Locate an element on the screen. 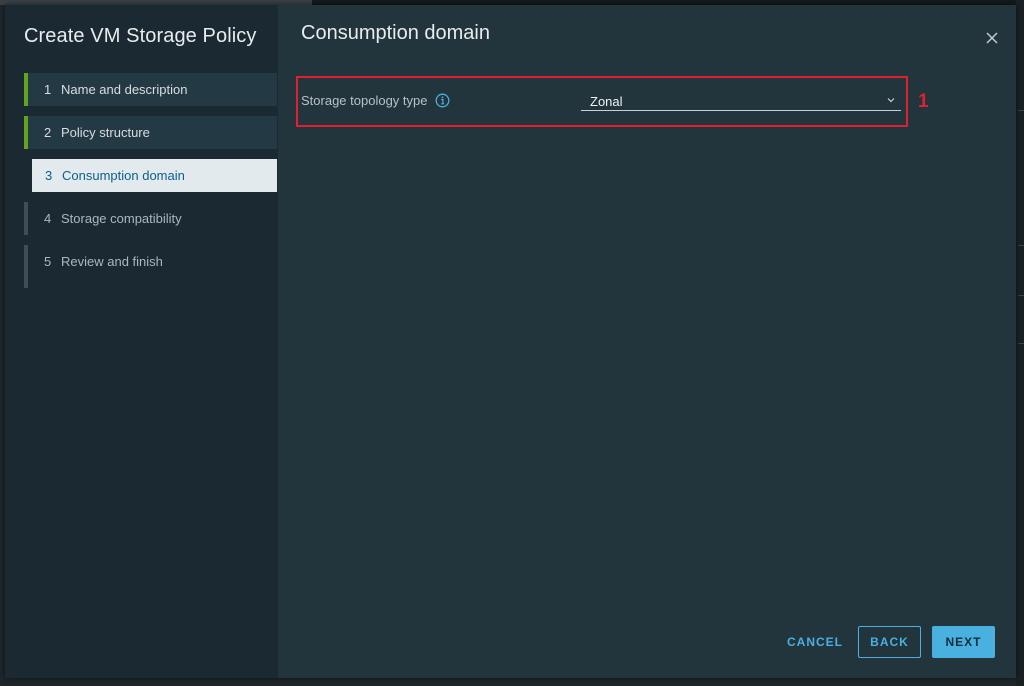 Image resolution: width=1024 pixels, height=686 pixels. storage-topology-label-text: Storage topology type is located at coordinates (364, 100).